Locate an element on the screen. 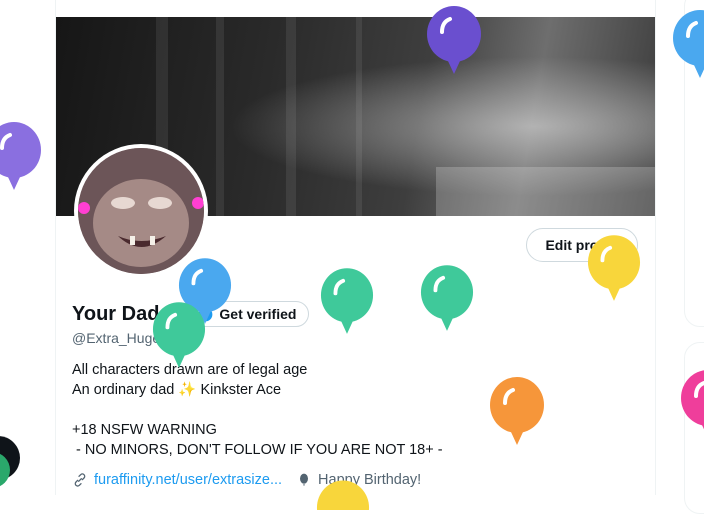 This screenshot has width=704, height=514. avatar-image is located at coordinates (141, 211).